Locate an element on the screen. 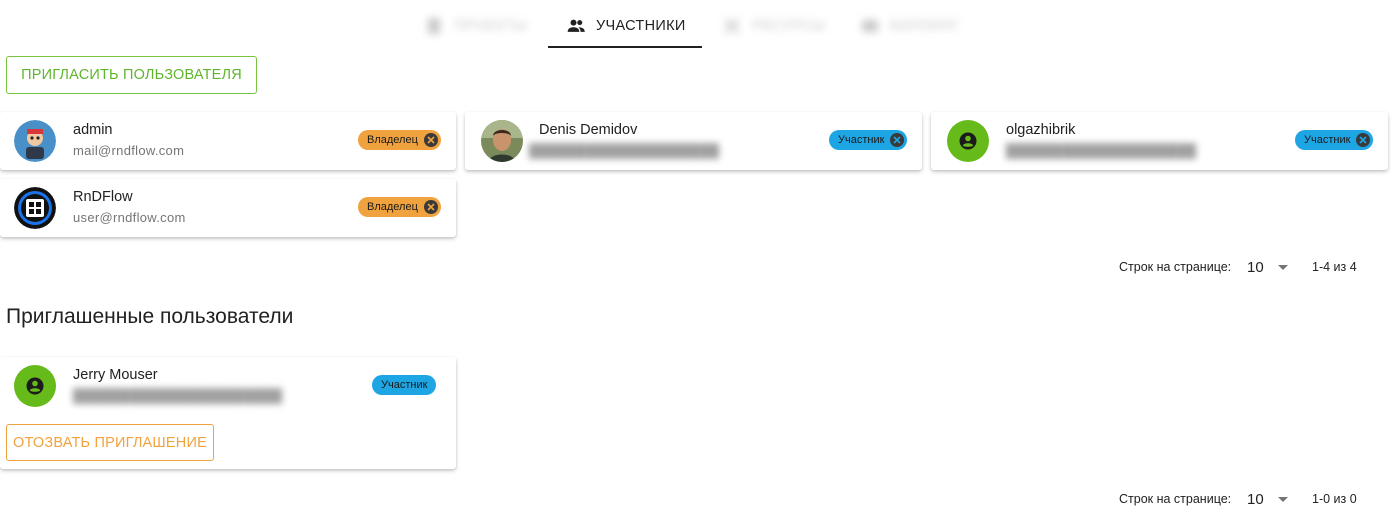  member-name: admin is located at coordinates (93, 130).